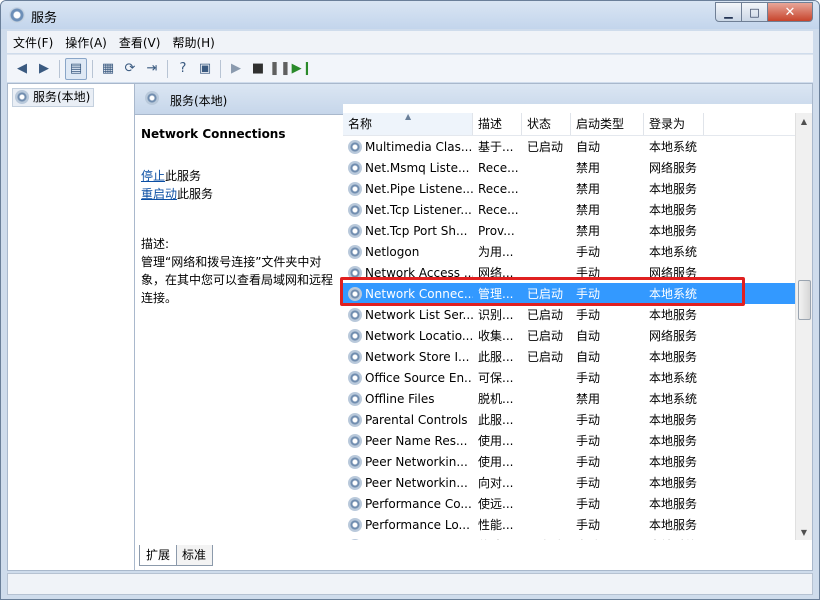 This screenshot has height=600, width=820. Describe the element at coordinates (108, 69) in the screenshot. I see `properties-icon: ▦` at that location.